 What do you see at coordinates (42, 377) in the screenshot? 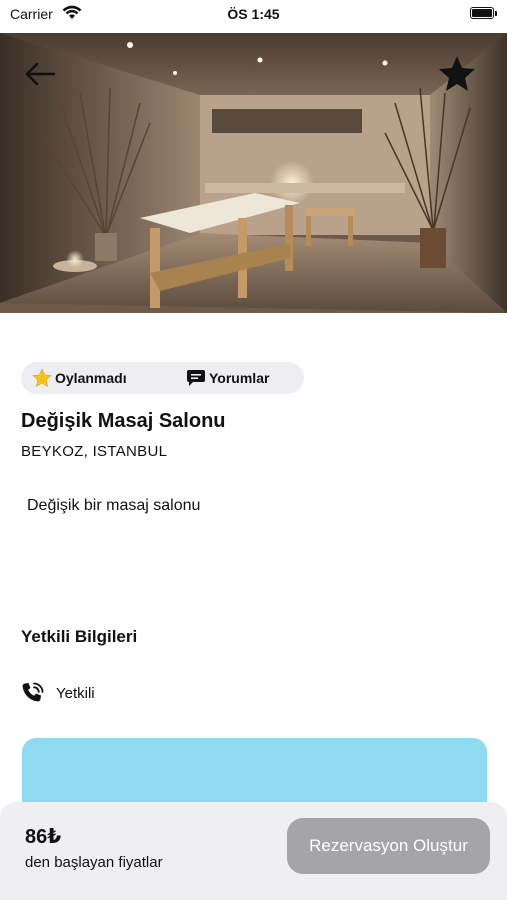
I see `star-icon` at bounding box center [42, 377].